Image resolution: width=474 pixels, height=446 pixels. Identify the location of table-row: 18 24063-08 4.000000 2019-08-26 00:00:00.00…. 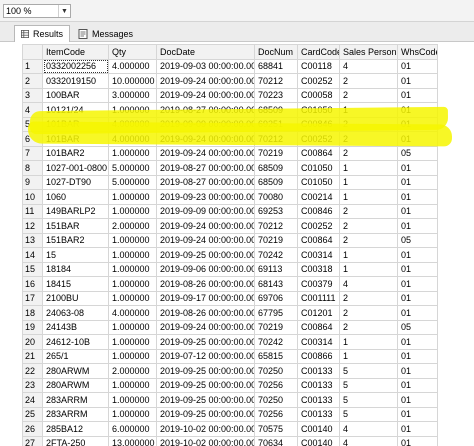
(230, 313).